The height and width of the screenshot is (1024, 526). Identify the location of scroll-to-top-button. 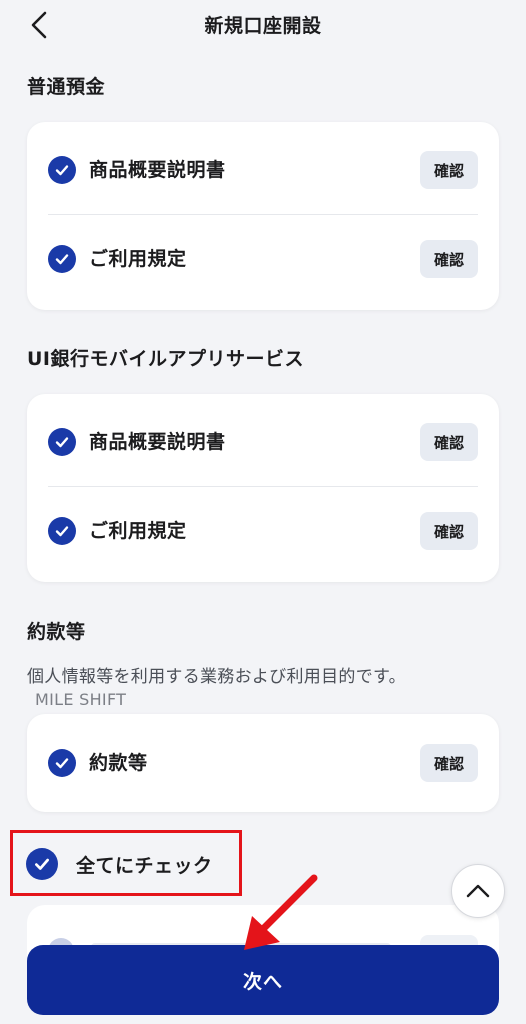
(478, 891).